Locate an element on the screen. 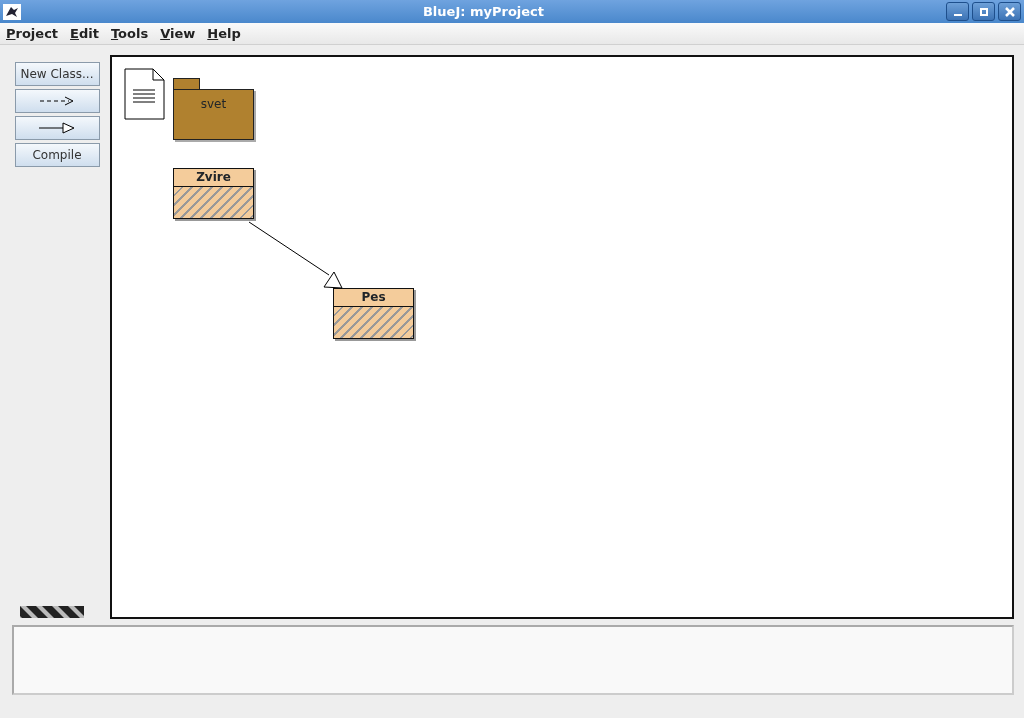  menu-item: Help is located at coordinates (224, 33).